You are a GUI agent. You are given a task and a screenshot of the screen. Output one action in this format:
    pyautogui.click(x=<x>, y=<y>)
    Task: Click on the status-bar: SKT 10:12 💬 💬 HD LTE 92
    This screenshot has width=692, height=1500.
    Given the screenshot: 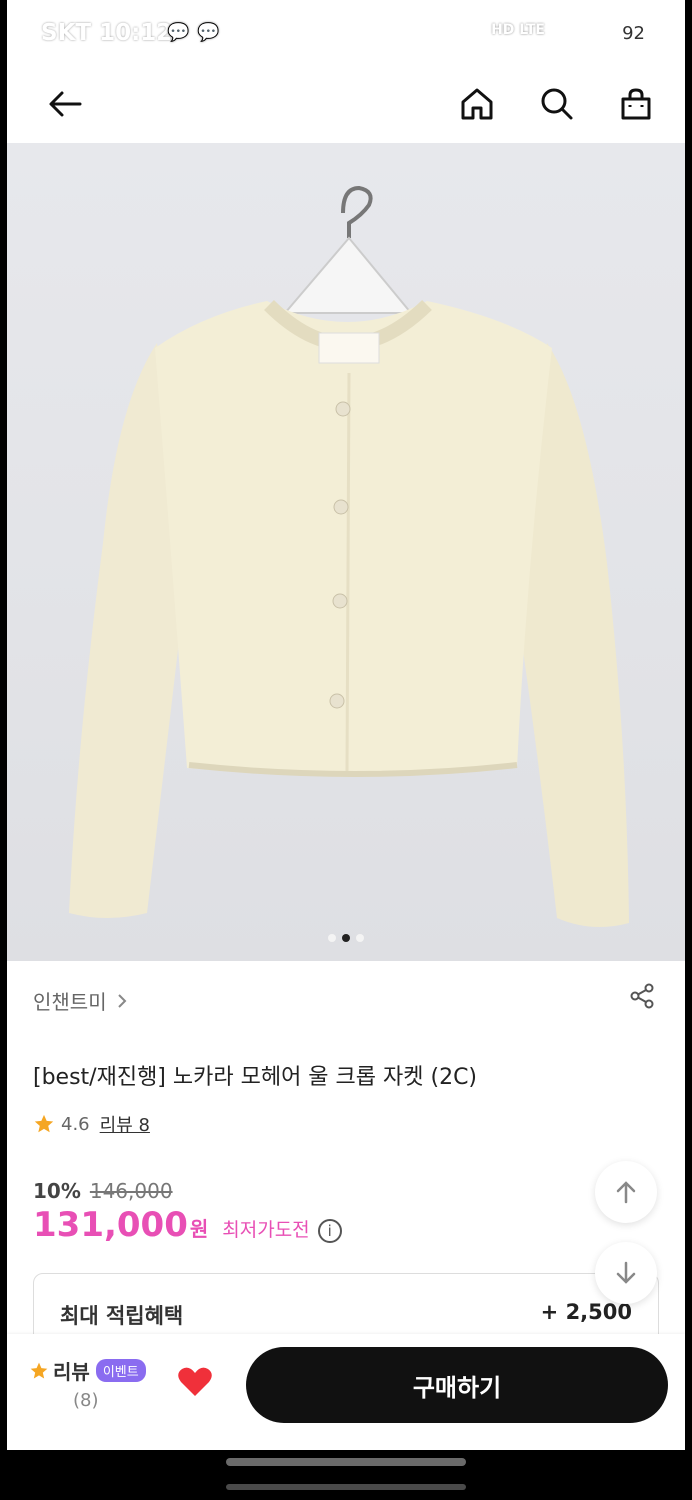 What is the action you would take?
    pyautogui.click(x=346, y=35)
    